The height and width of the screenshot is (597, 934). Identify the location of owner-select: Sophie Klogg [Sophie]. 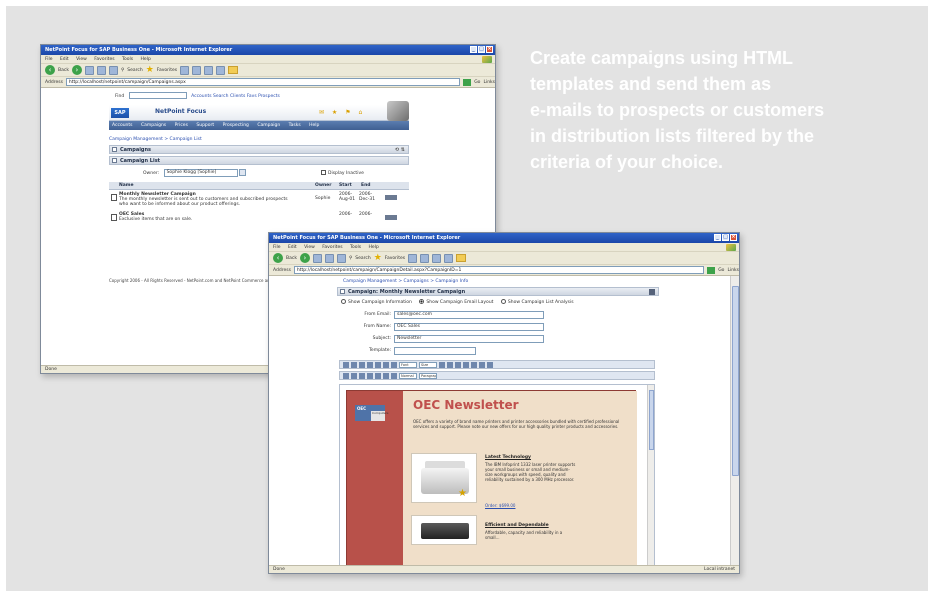
(200, 172).